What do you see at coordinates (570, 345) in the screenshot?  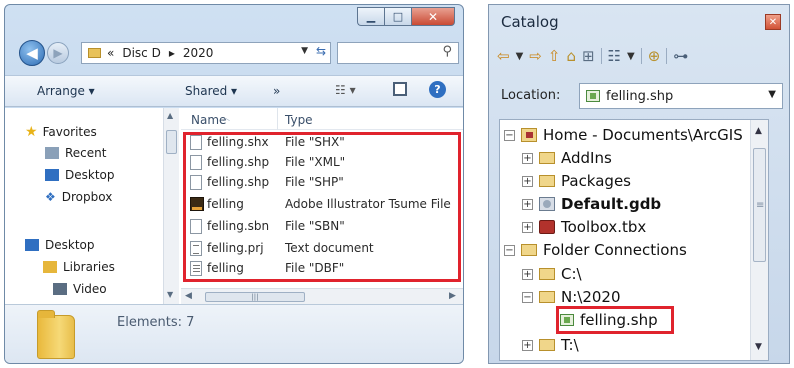 I see `tree-item-label: T:\` at bounding box center [570, 345].